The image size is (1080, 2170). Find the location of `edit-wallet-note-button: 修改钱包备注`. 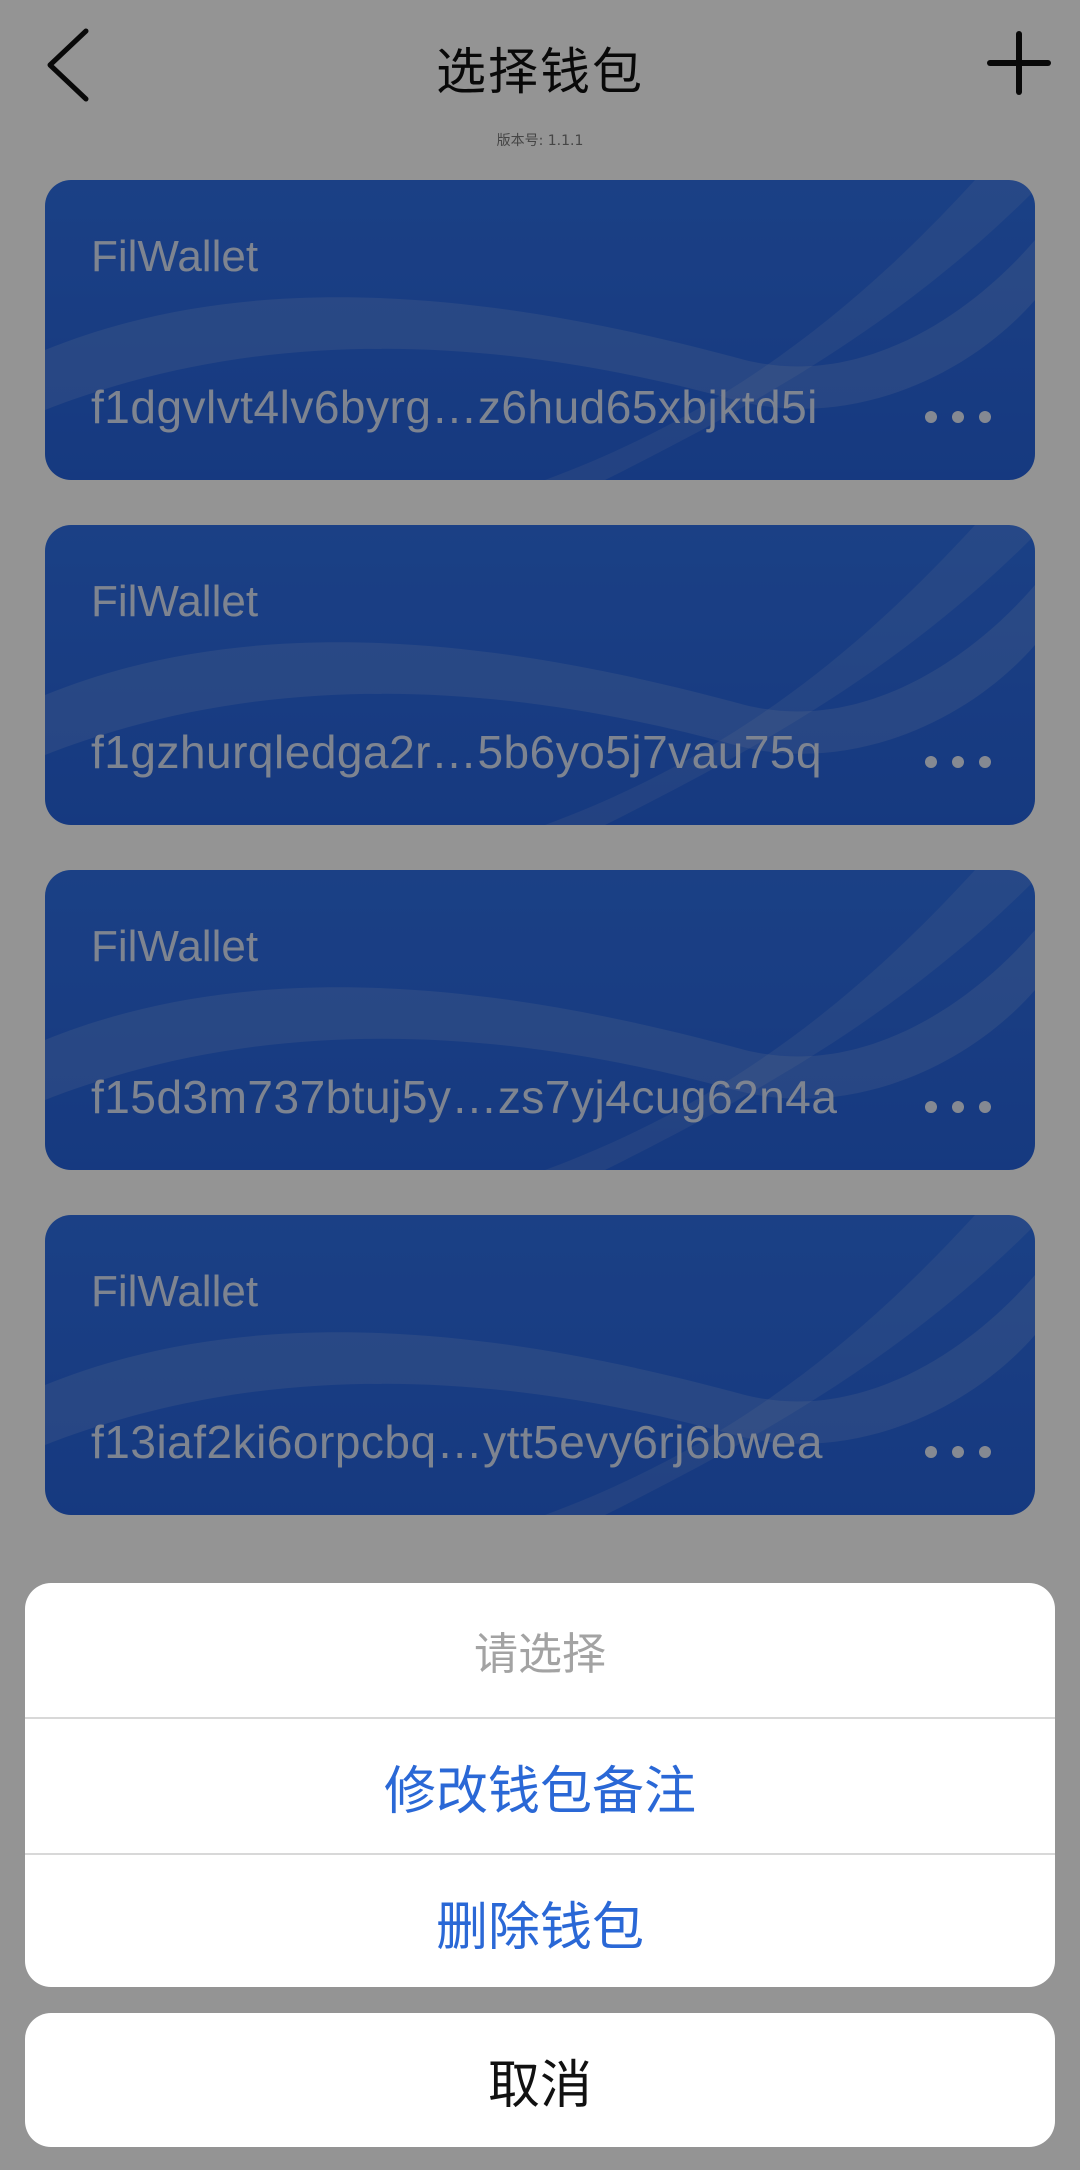

edit-wallet-note-button: 修改钱包备注 is located at coordinates (540, 1787).